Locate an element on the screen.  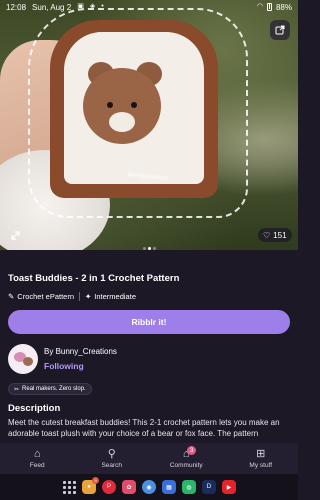
nav-search: ⚲ Search is located at coordinates (112, 458).